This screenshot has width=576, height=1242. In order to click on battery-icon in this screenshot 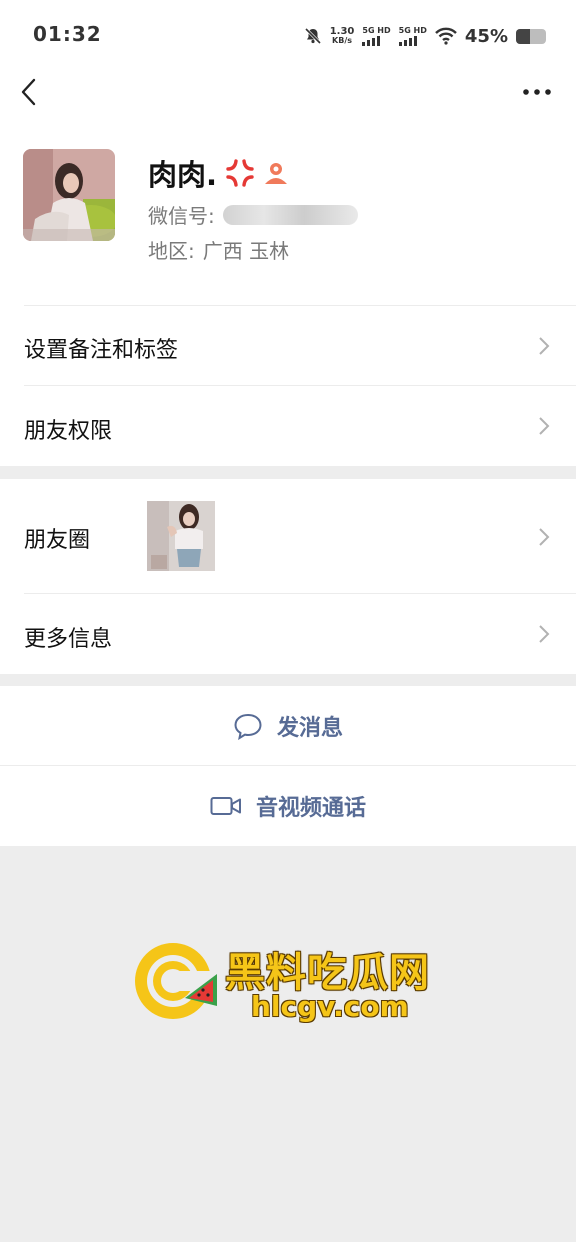, I will do `click(531, 36)`.